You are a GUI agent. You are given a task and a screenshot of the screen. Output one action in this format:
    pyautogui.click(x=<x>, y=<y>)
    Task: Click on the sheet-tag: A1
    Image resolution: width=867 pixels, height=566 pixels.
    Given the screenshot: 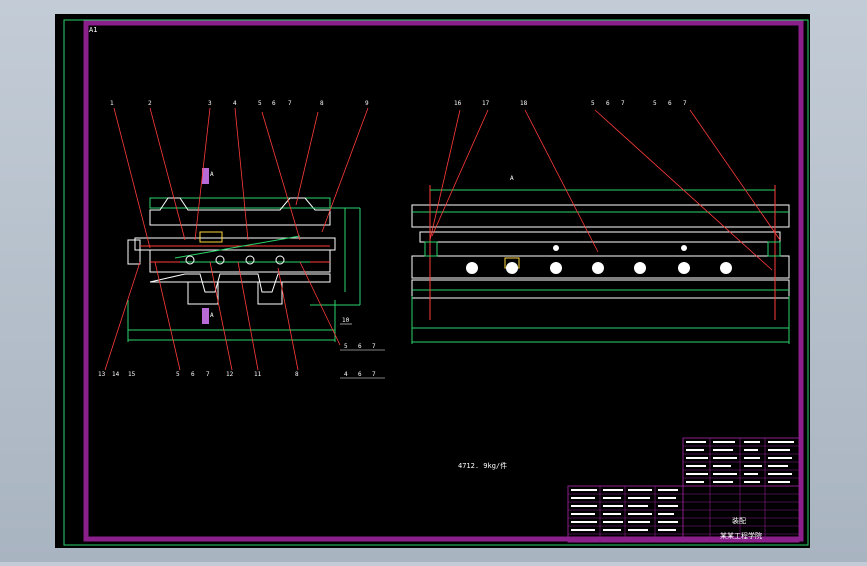 What is the action you would take?
    pyautogui.click(x=93, y=30)
    